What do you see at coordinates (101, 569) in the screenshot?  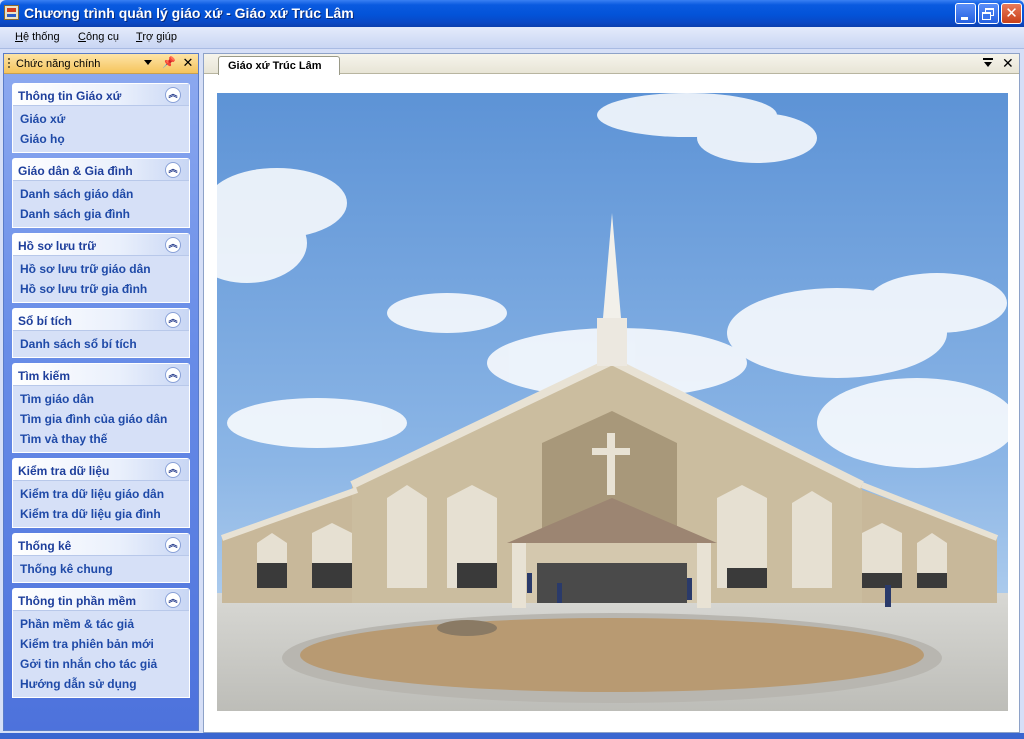 I see `link-thong-ke-chung: Thống kê chung` at bounding box center [101, 569].